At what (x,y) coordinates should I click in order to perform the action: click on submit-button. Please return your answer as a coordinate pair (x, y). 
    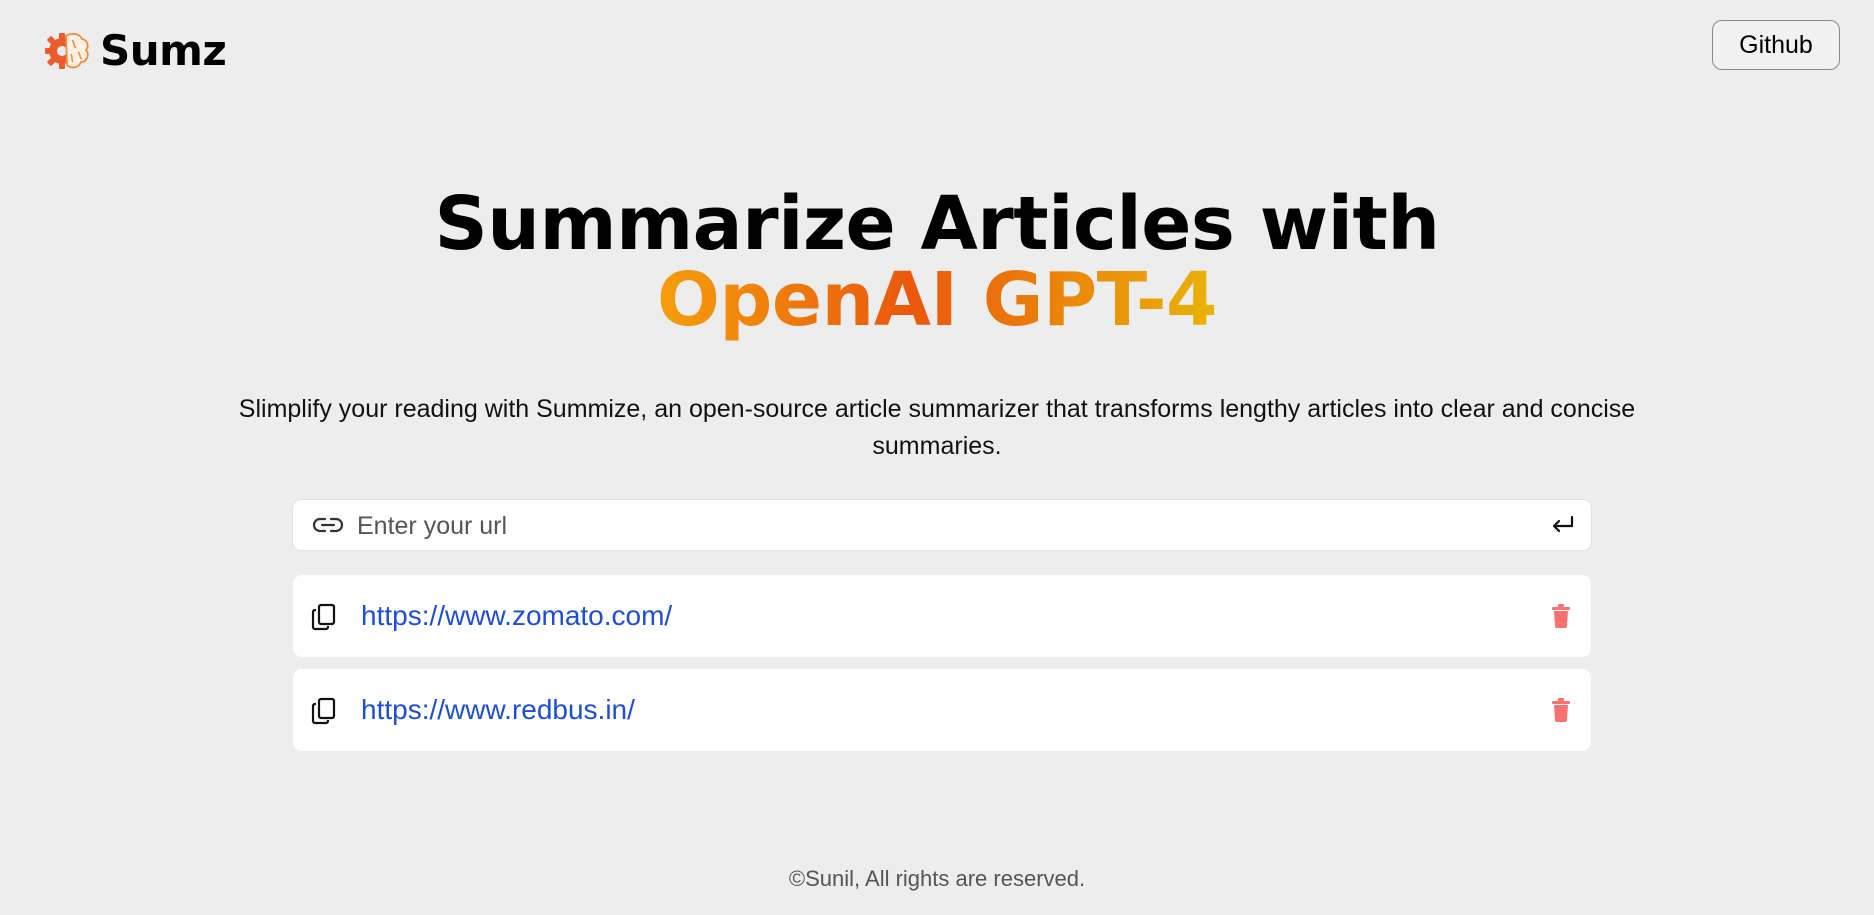
    Looking at the image, I should click on (1563, 525).